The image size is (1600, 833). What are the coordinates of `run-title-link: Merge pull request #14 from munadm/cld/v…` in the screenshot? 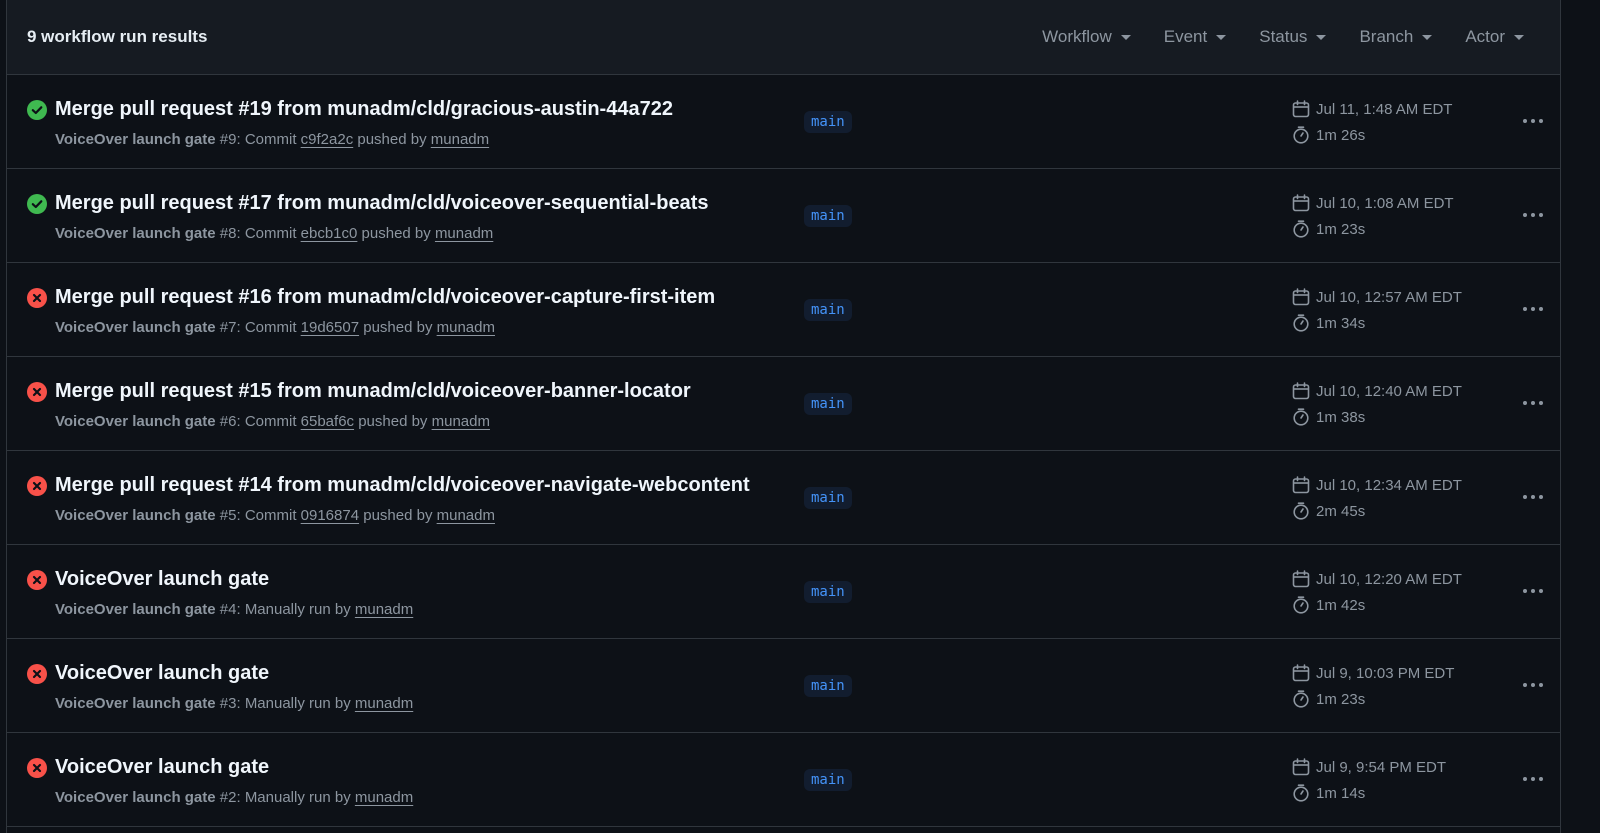 It's located at (402, 485).